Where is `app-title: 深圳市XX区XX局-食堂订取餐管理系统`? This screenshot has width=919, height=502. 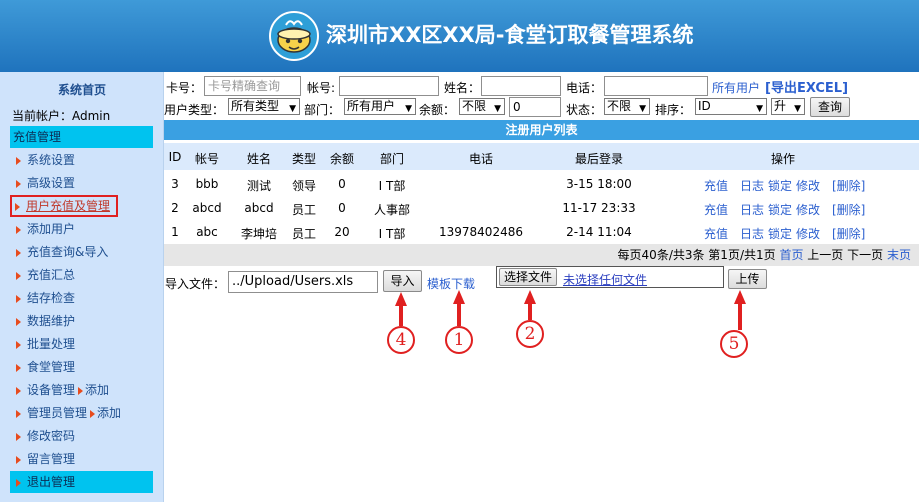 app-title: 深圳市XX区XX局-食堂订取餐管理系统 is located at coordinates (510, 35).